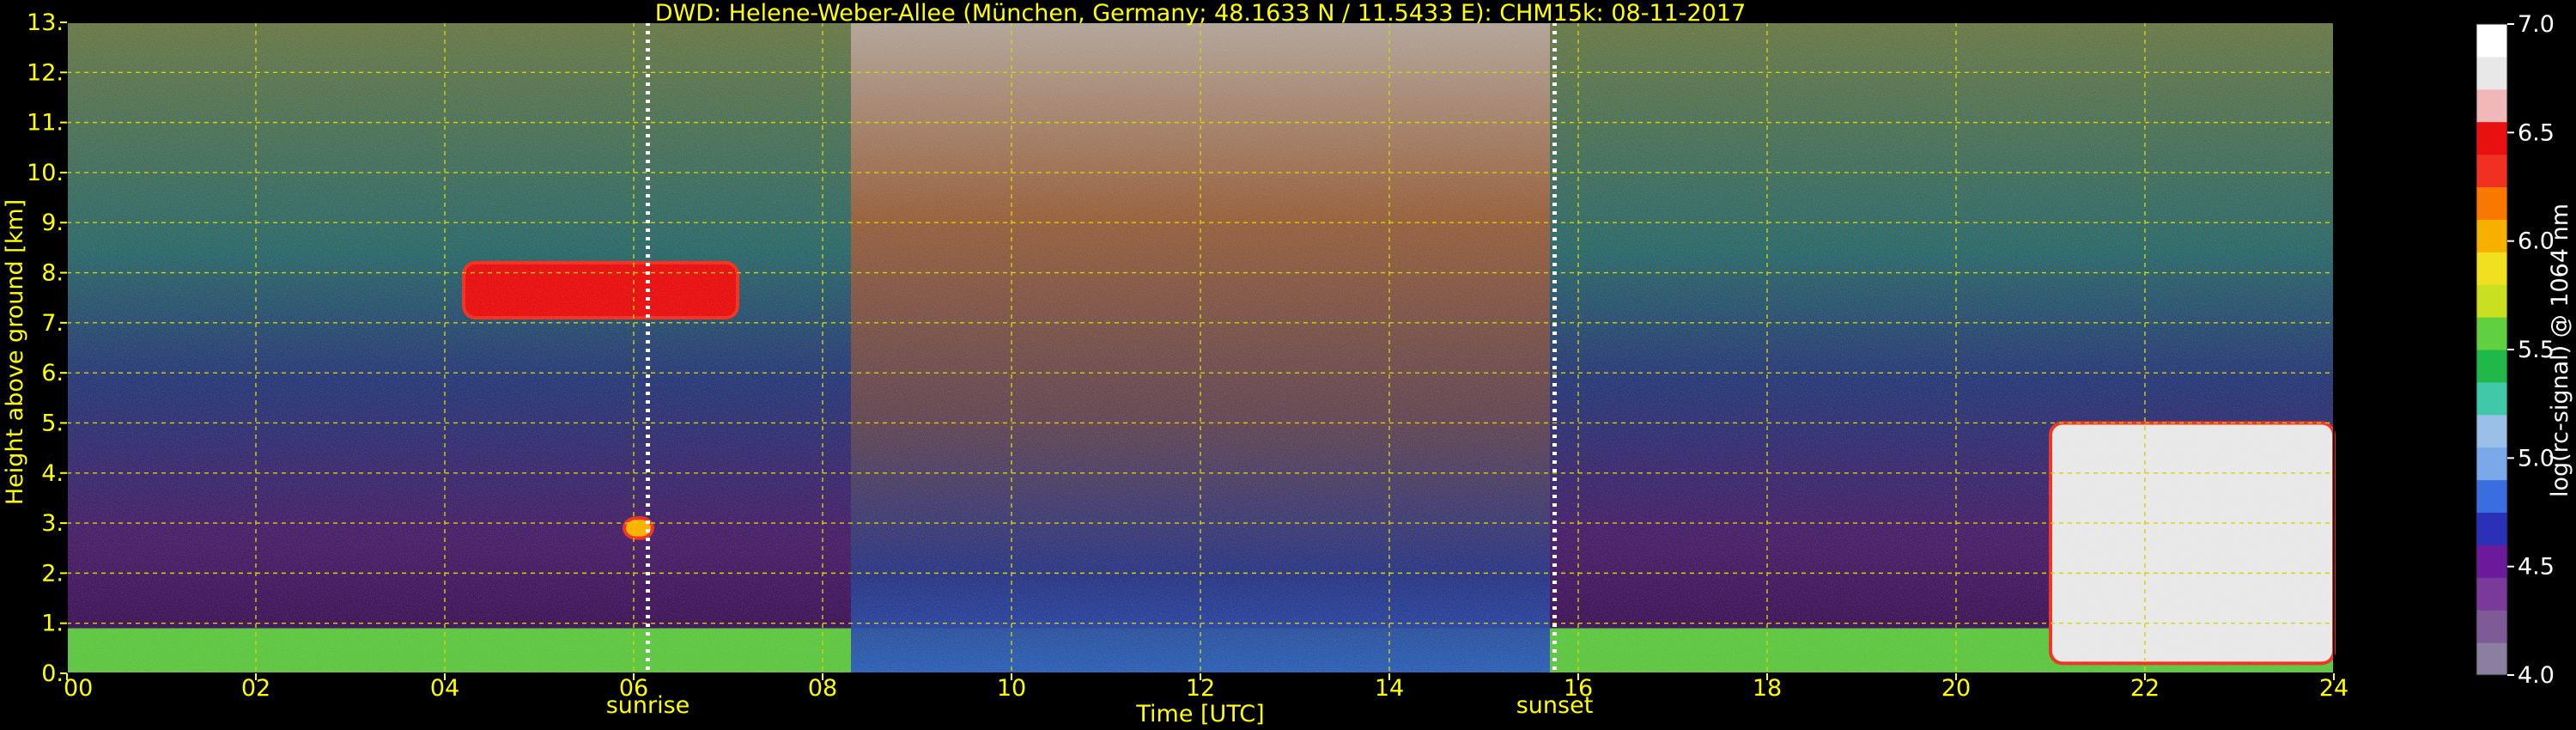 The image size is (2576, 730). What do you see at coordinates (1012, 688) in the screenshot?
I see `x-tick-label: 10` at bounding box center [1012, 688].